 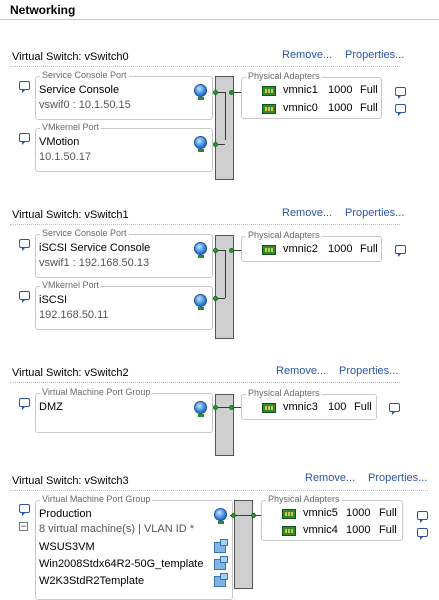 I want to click on vswitch1-divider, so click(x=205, y=224).